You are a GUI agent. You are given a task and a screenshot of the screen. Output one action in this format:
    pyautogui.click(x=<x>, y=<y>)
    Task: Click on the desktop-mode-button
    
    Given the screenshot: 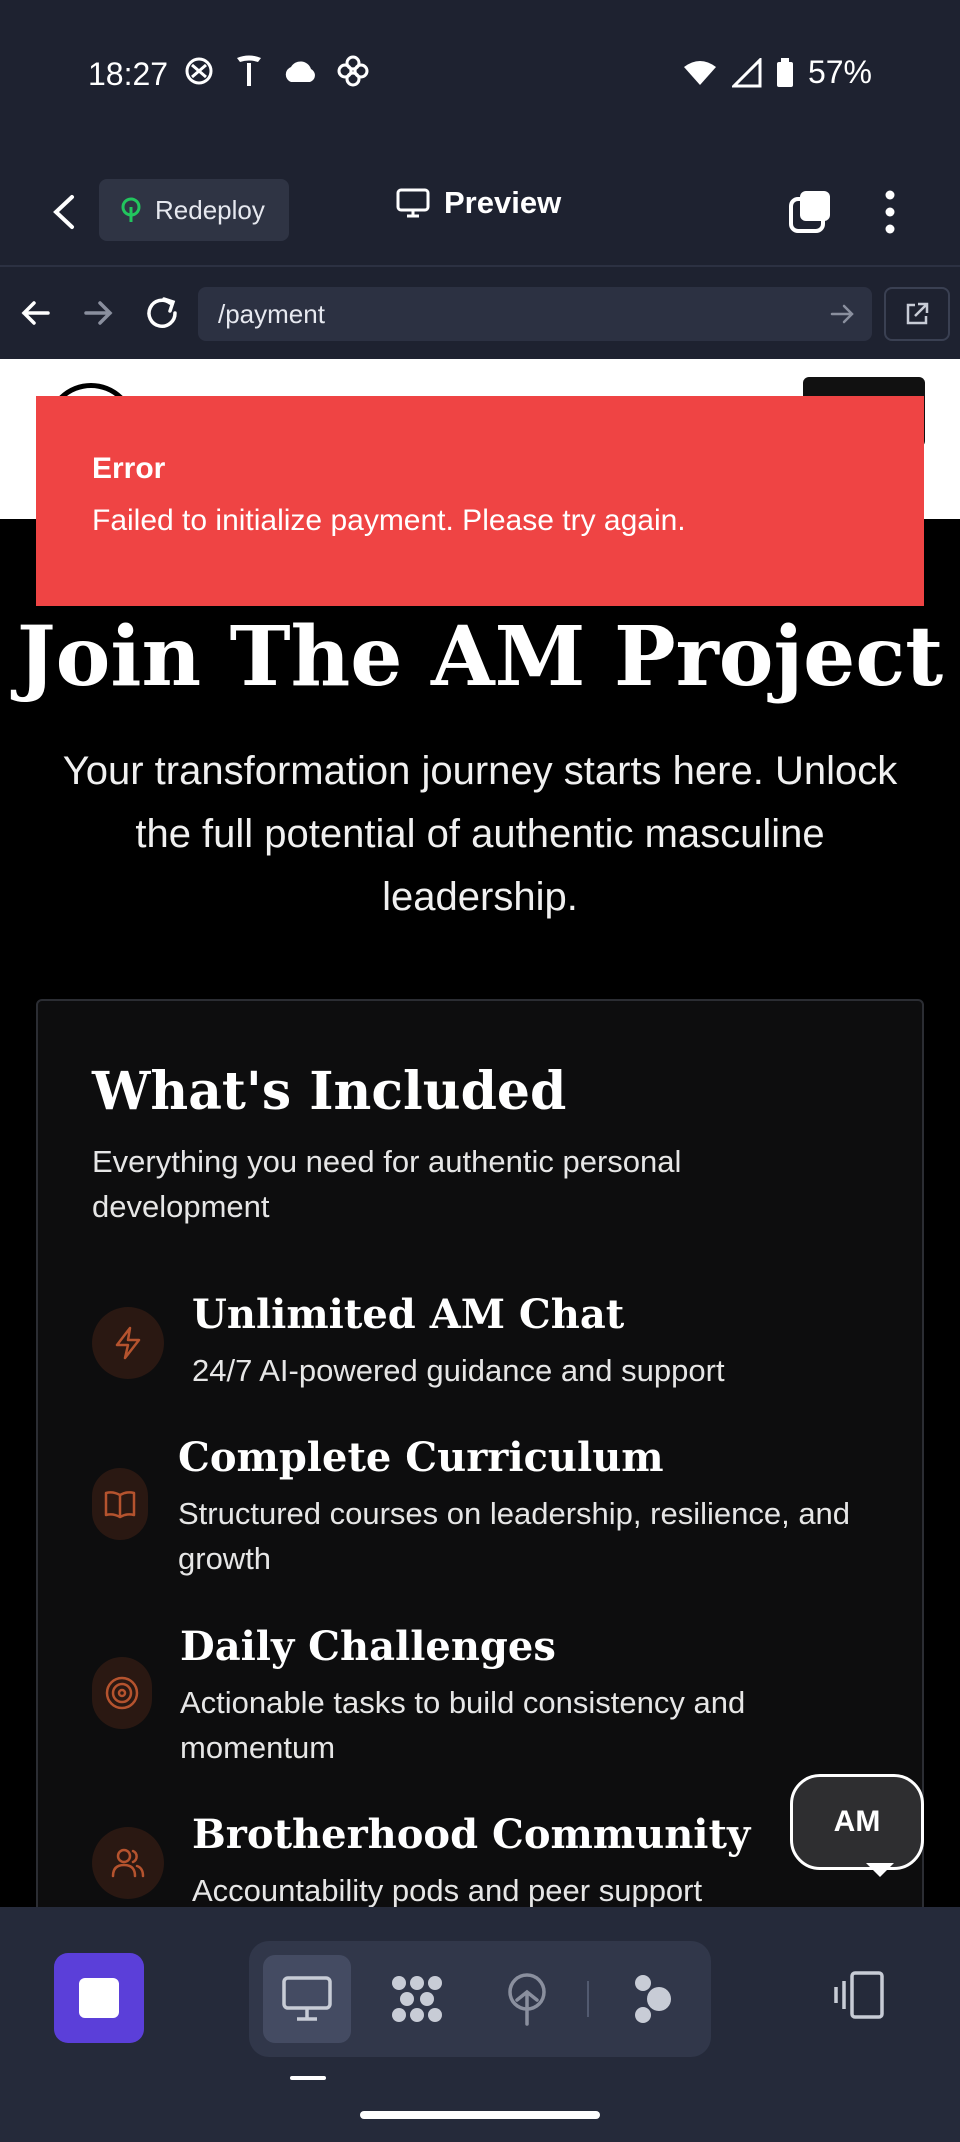 What is the action you would take?
    pyautogui.click(x=307, y=1999)
    